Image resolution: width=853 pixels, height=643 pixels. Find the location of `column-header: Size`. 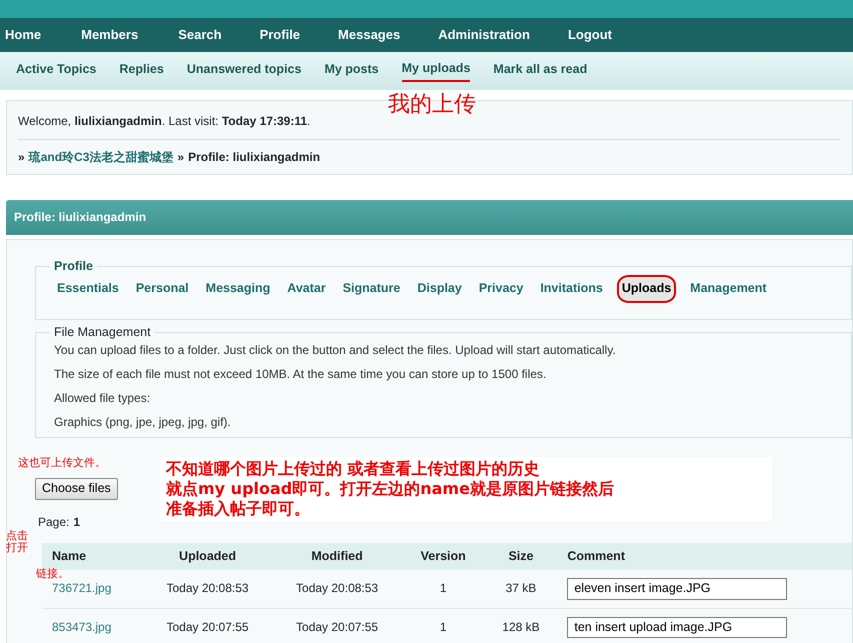

column-header: Size is located at coordinates (521, 556).